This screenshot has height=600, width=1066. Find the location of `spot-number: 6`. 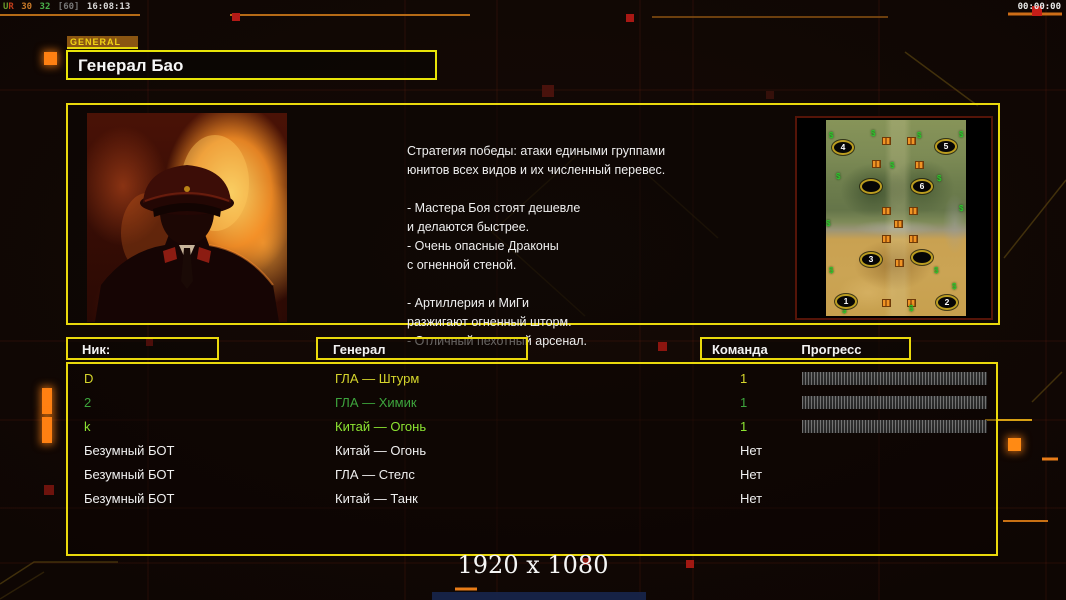

spot-number: 6 is located at coordinates (922, 186).